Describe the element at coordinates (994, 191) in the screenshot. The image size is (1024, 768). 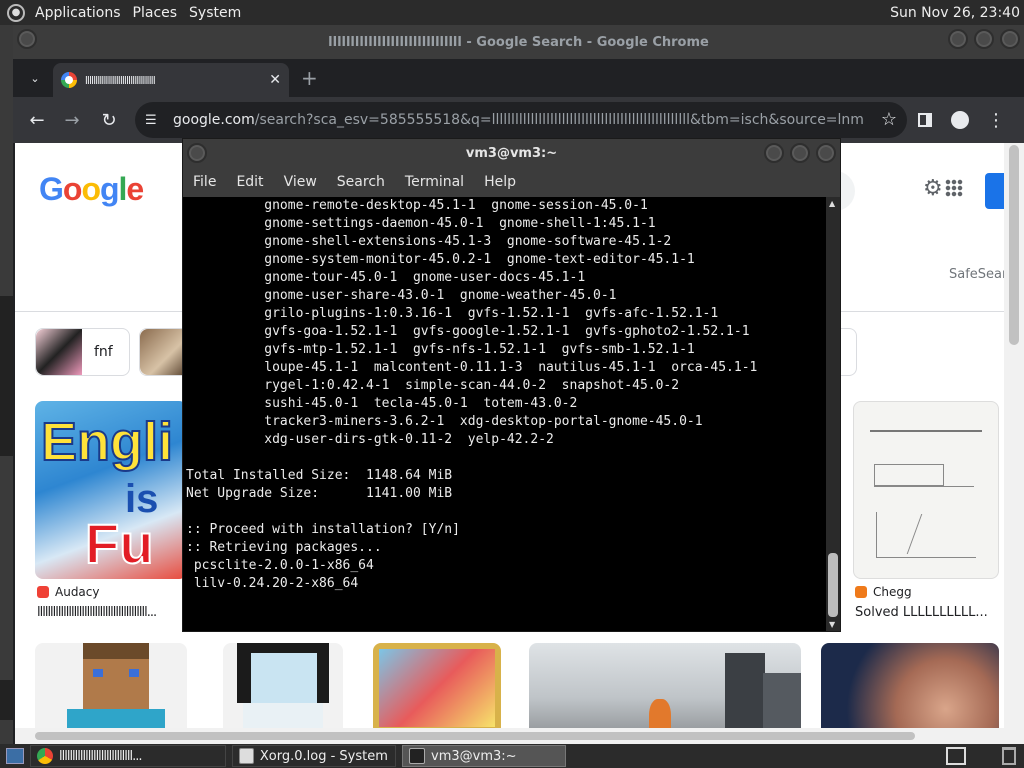
I see `sign-in-button` at that location.